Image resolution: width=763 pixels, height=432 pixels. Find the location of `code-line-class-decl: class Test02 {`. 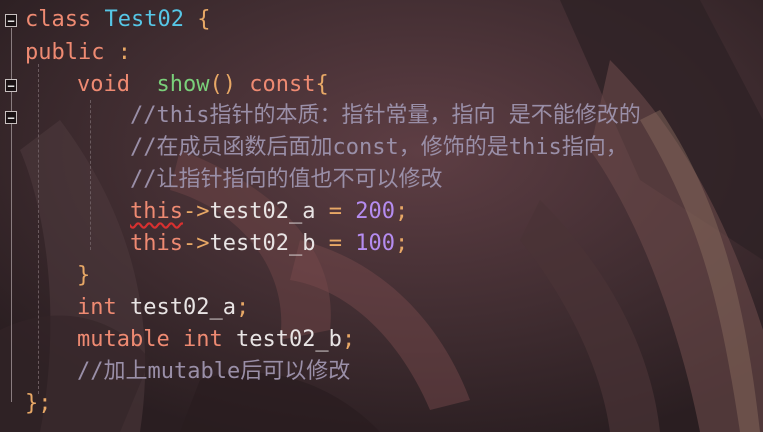

code-line-class-decl: class Test02 { is located at coordinates (117, 20).